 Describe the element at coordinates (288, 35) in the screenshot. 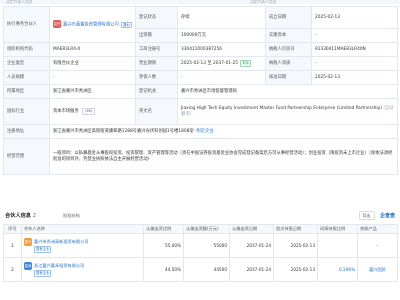

I see `paid-label: 实缴资本` at that location.